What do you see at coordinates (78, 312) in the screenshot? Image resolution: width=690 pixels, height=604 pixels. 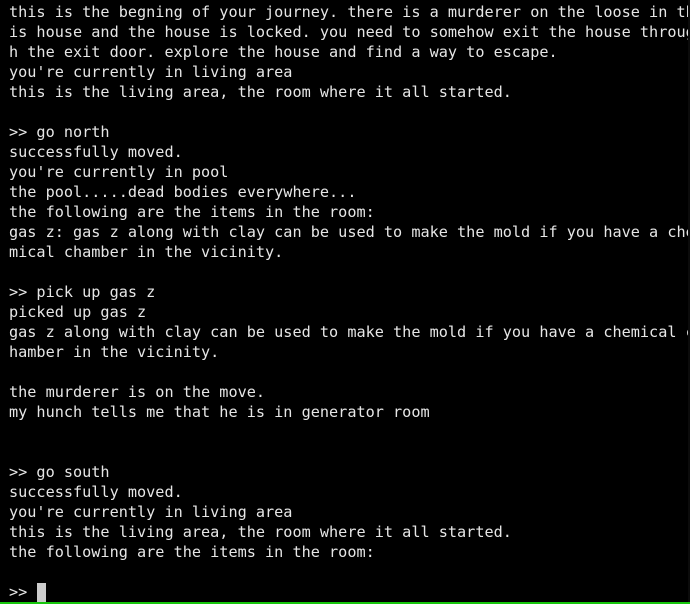 I see `output-line: picked up gas z` at bounding box center [78, 312].